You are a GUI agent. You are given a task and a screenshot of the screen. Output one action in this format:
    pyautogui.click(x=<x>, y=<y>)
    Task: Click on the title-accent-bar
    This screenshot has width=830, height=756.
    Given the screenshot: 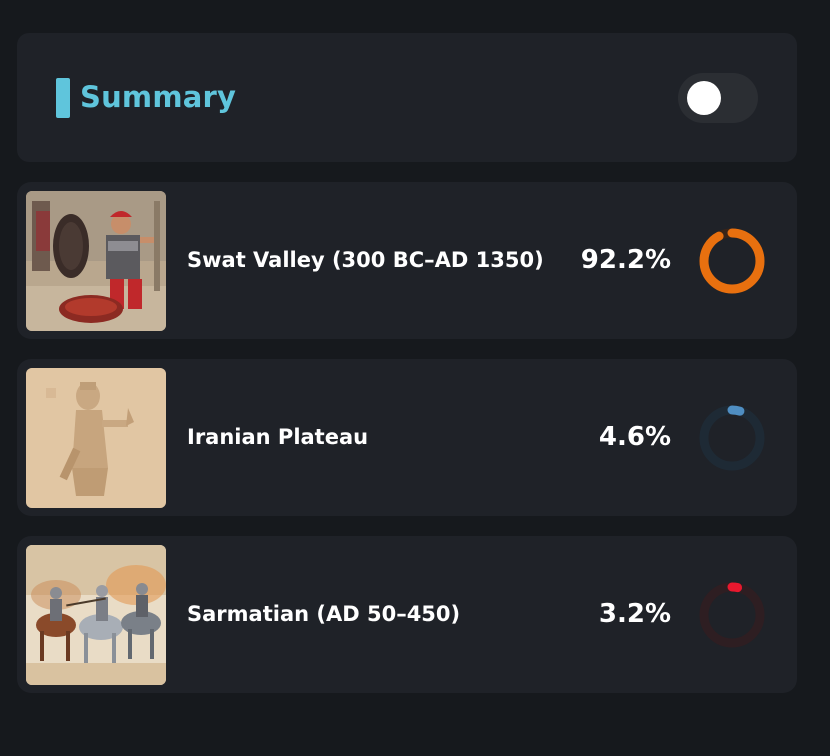 What is the action you would take?
    pyautogui.click(x=63, y=98)
    